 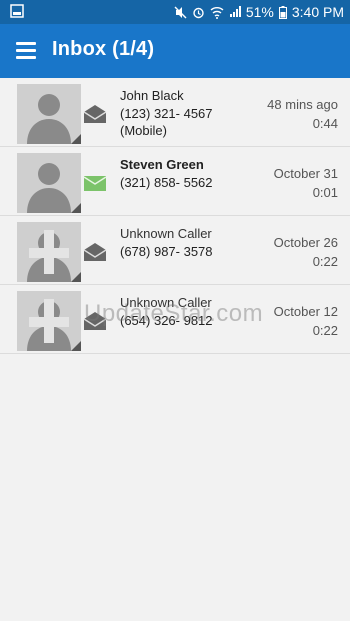 I want to click on message-time: October 12, so click(x=305, y=311).